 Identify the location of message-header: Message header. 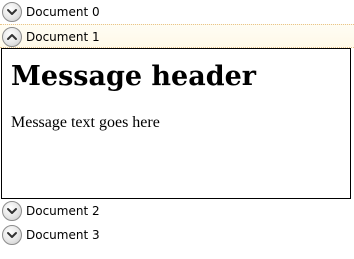
(134, 76).